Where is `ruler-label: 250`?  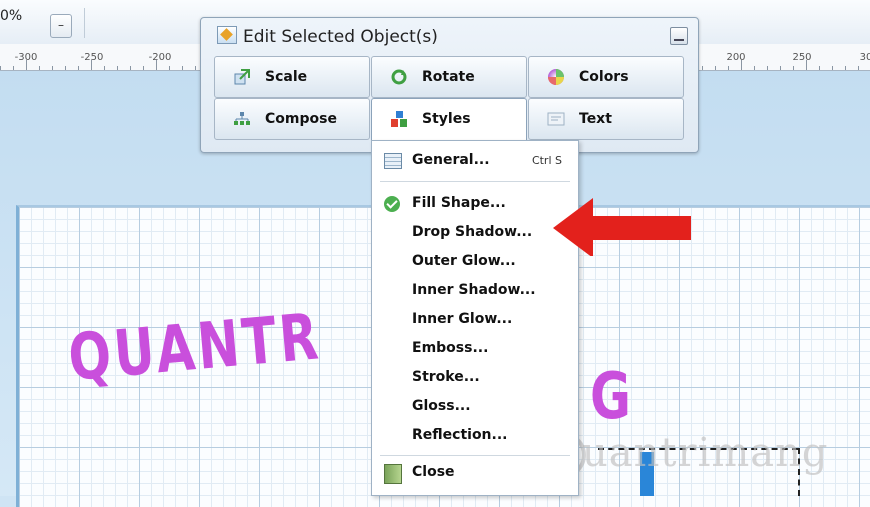
ruler-label: 250 is located at coordinates (802, 57).